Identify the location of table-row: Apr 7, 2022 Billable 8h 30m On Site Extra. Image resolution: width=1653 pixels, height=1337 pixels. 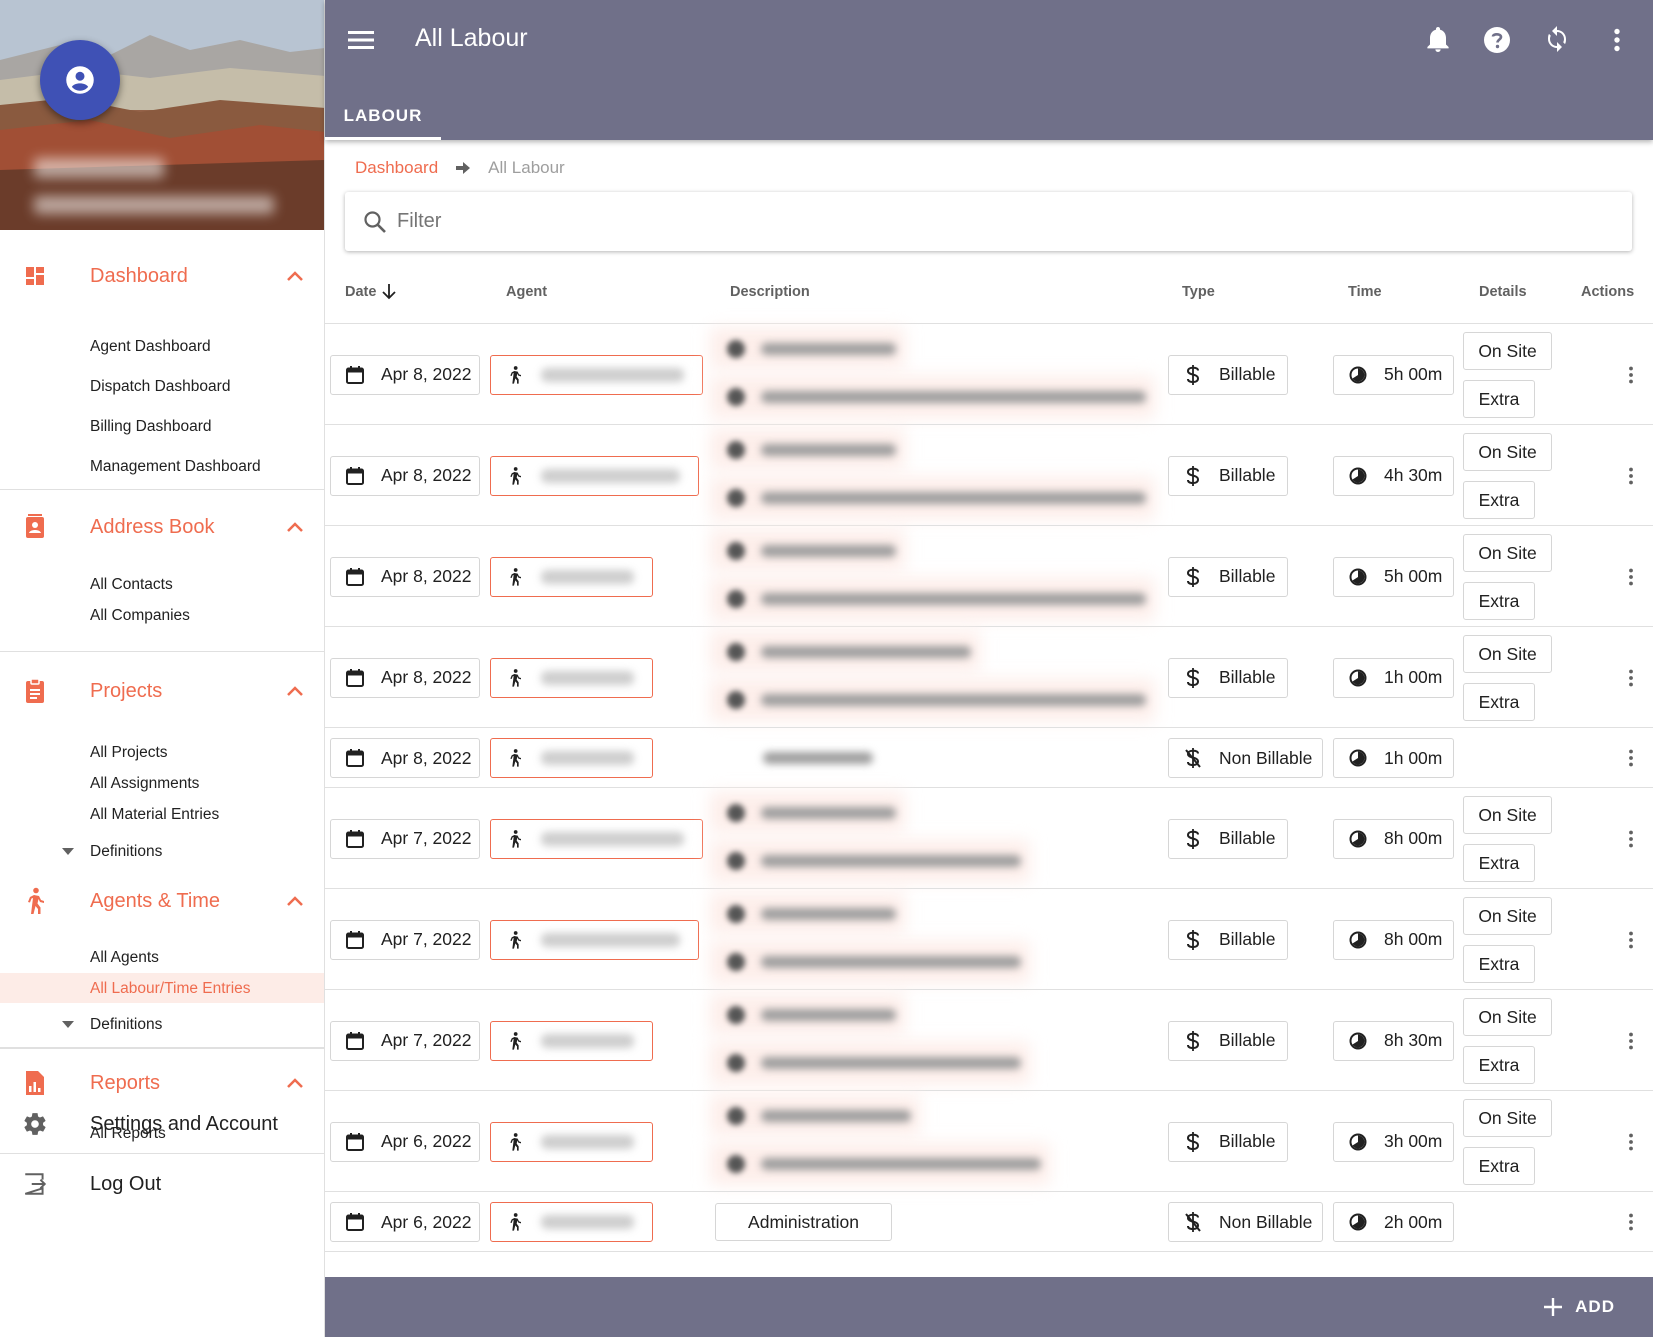
(989, 1039).